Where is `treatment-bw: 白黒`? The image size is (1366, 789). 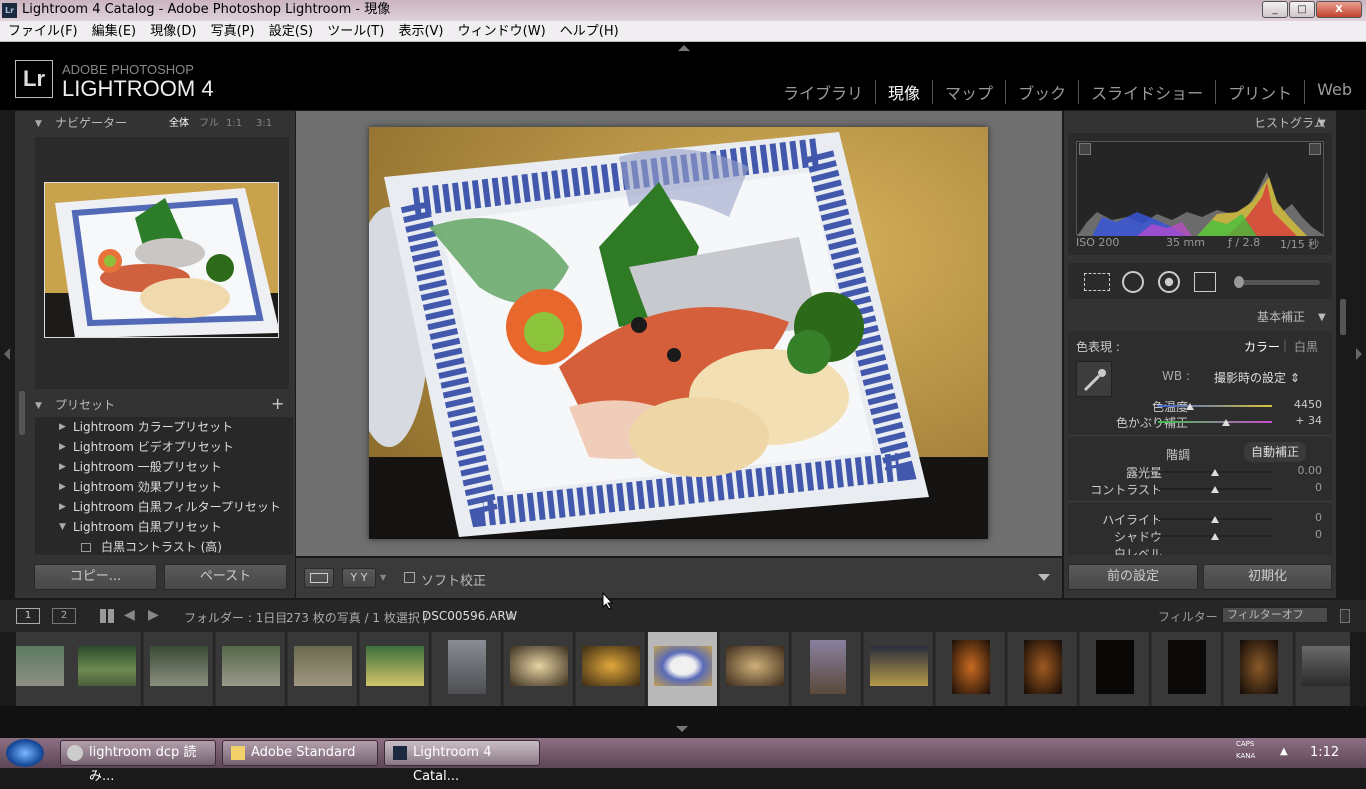 treatment-bw: 白黒 is located at coordinates (1306, 346).